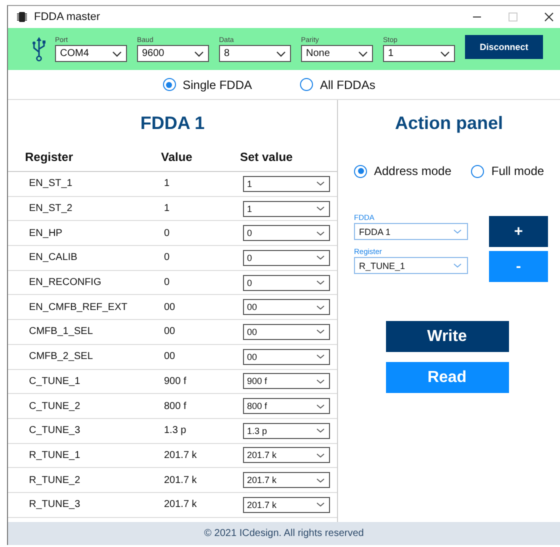 This screenshot has height=547, width=560. Describe the element at coordinates (67, 17) in the screenshot. I see `window-title: FDDA master` at that location.